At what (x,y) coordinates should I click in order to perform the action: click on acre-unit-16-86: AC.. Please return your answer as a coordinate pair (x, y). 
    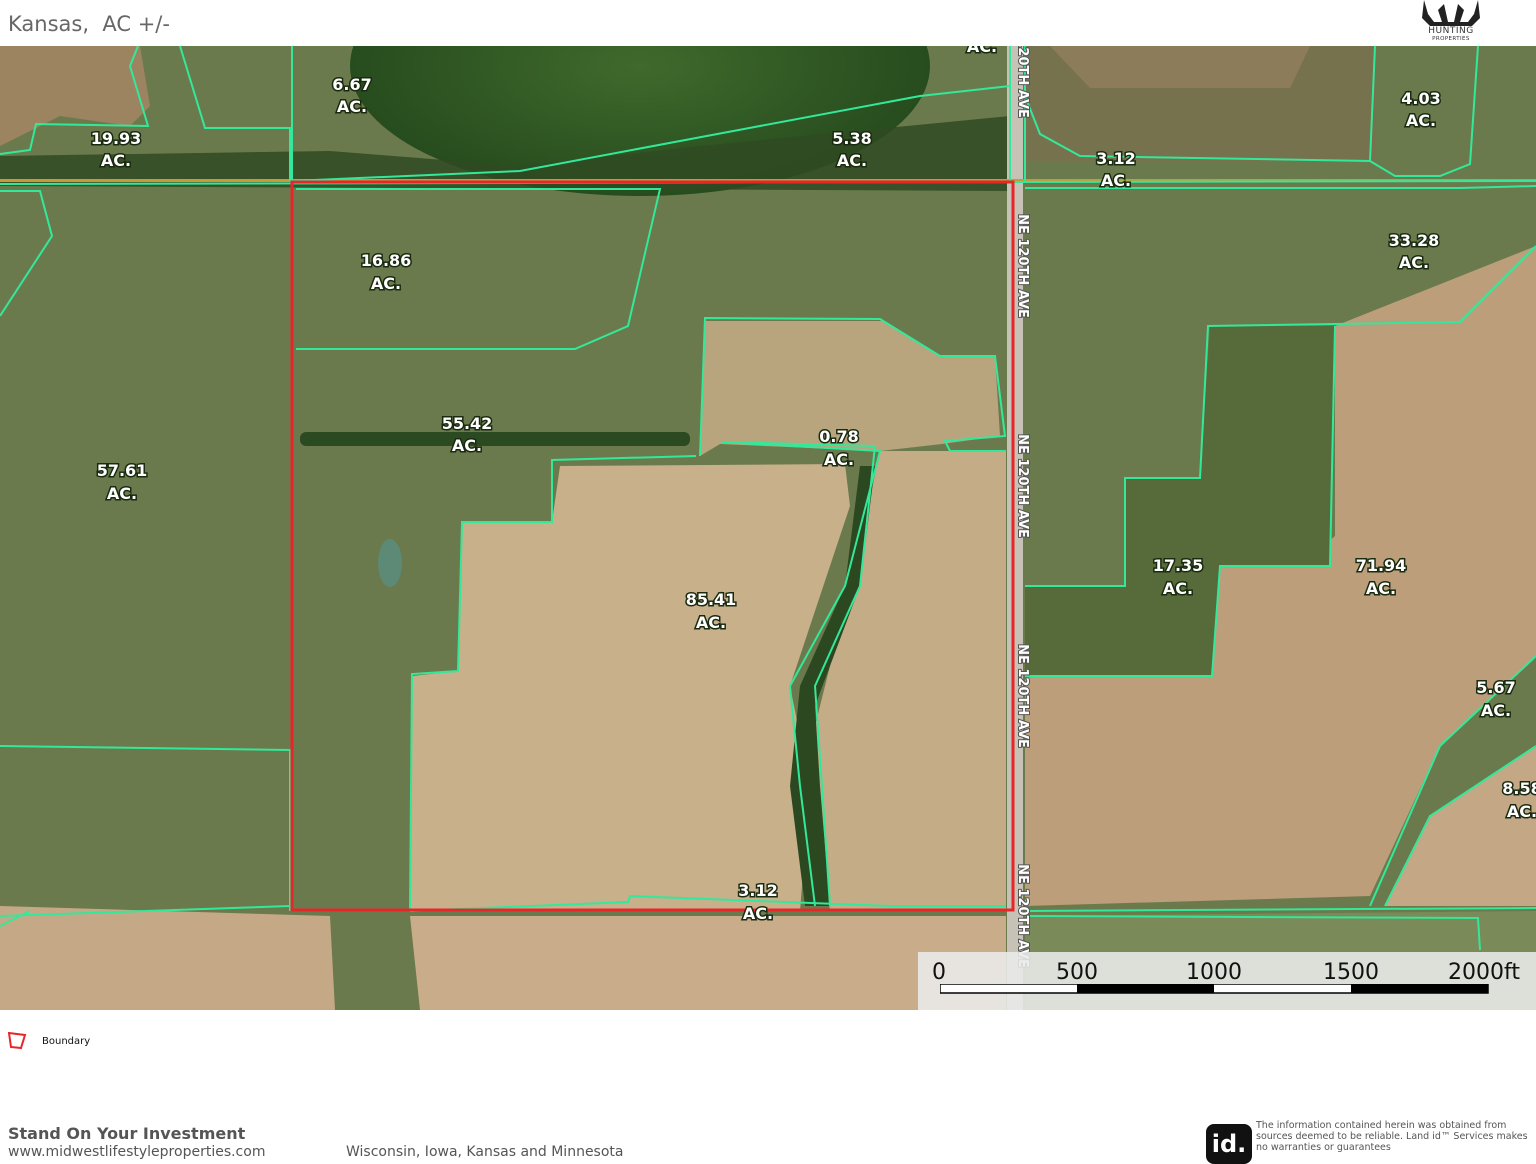
    Looking at the image, I should click on (386, 283).